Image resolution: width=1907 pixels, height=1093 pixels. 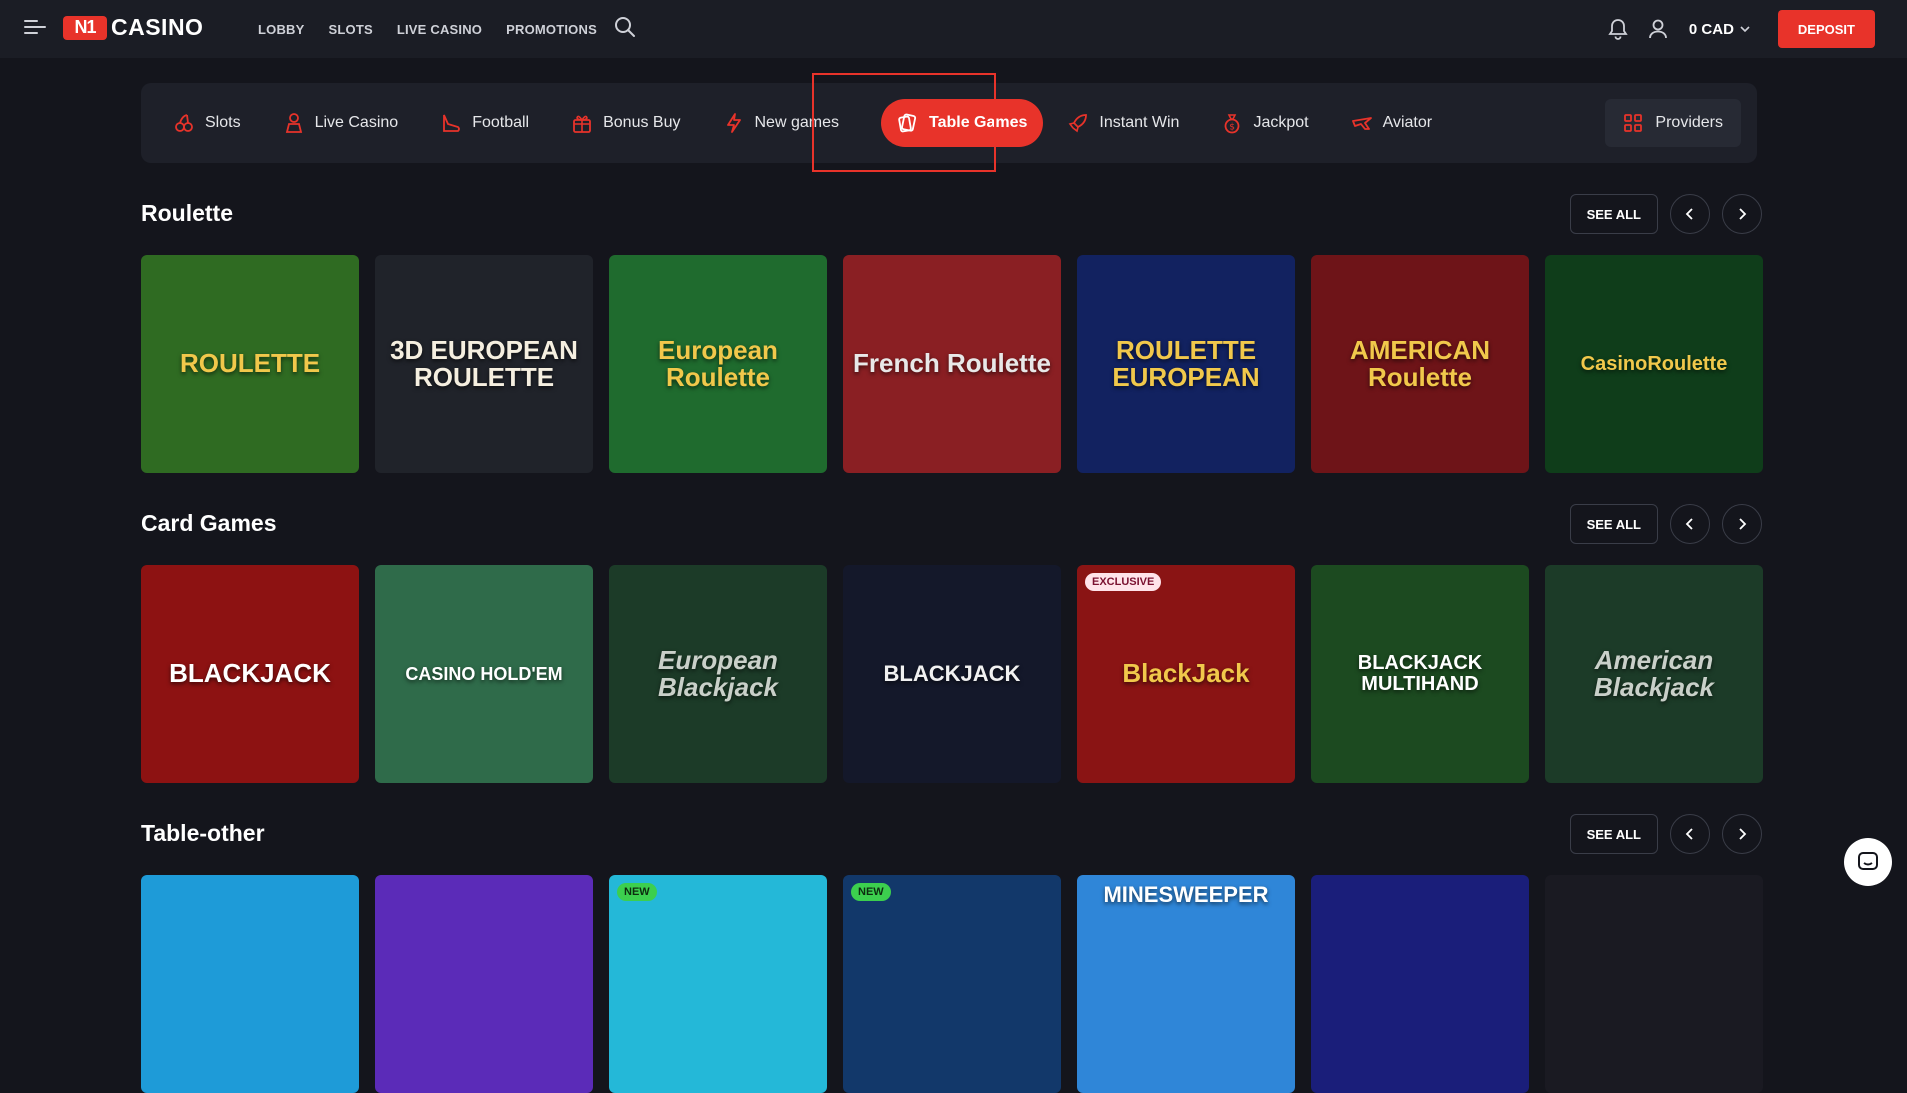 I want to click on user-icon, so click(x=1658, y=29).